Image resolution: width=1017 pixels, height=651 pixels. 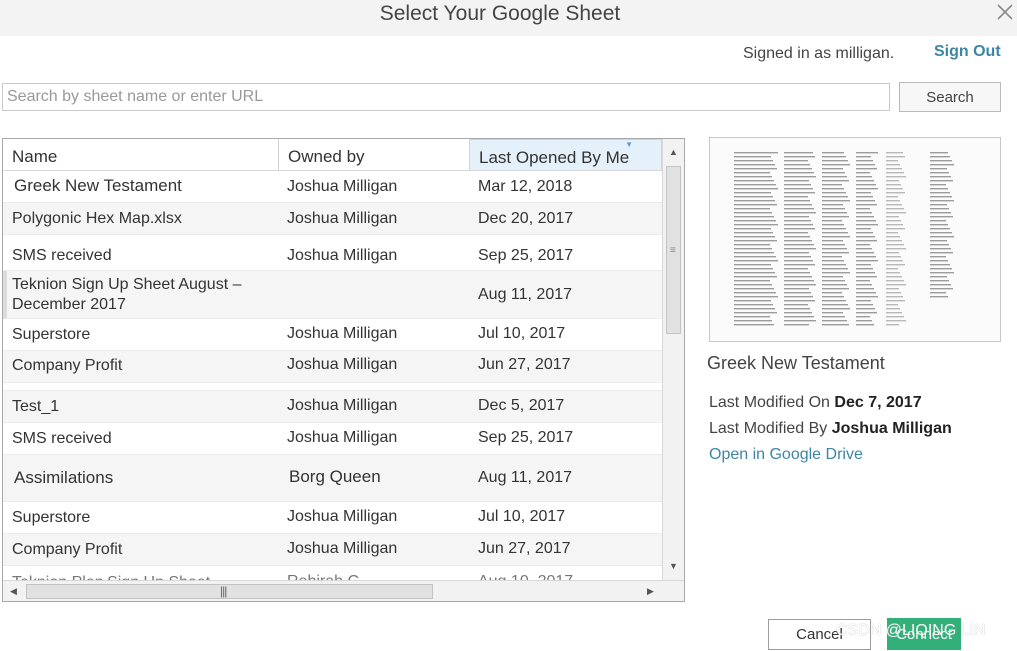 I want to click on column-header-name: Name, so click(x=141, y=155).